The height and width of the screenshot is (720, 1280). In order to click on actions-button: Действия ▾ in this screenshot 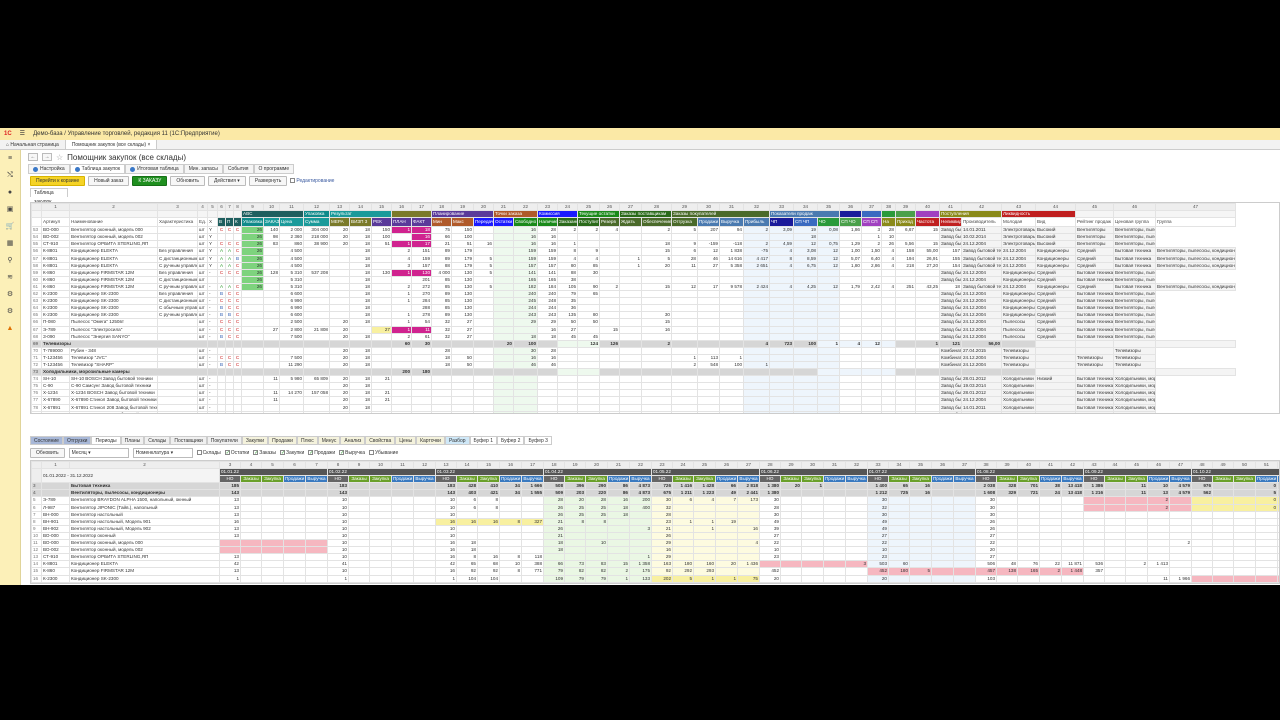, I will do `click(227, 180)`.